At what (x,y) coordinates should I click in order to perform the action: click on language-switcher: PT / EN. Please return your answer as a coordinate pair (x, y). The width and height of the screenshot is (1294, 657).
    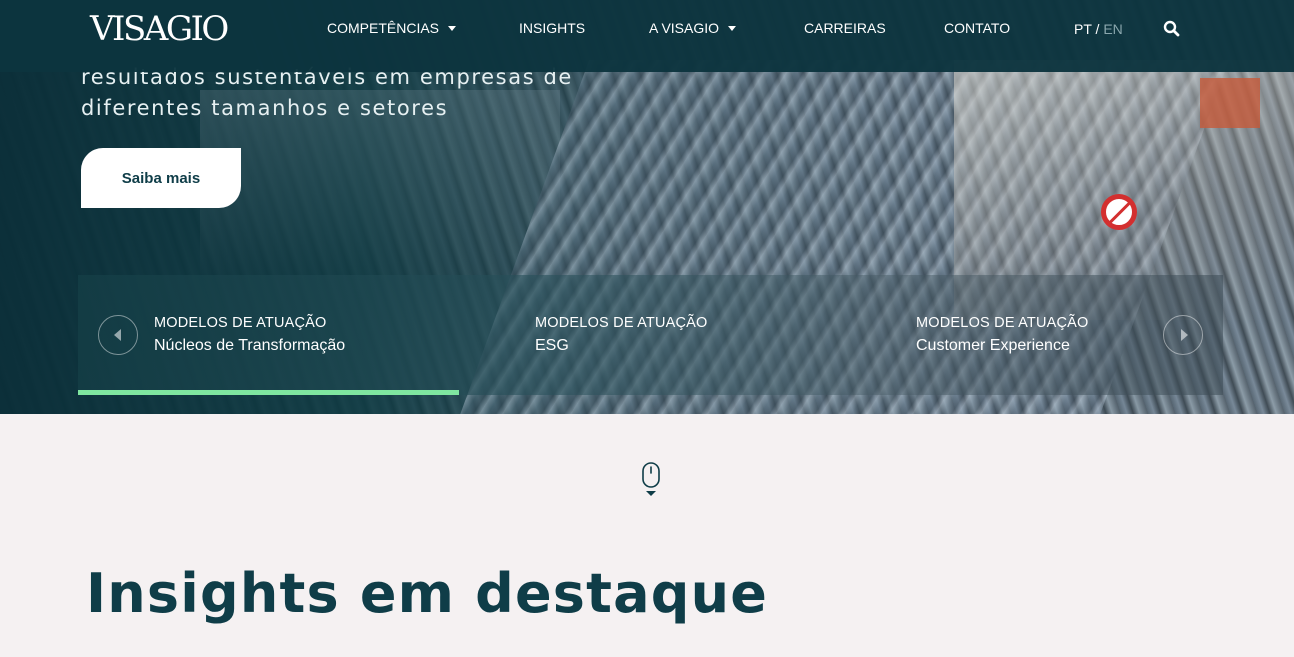
    Looking at the image, I should click on (1098, 29).